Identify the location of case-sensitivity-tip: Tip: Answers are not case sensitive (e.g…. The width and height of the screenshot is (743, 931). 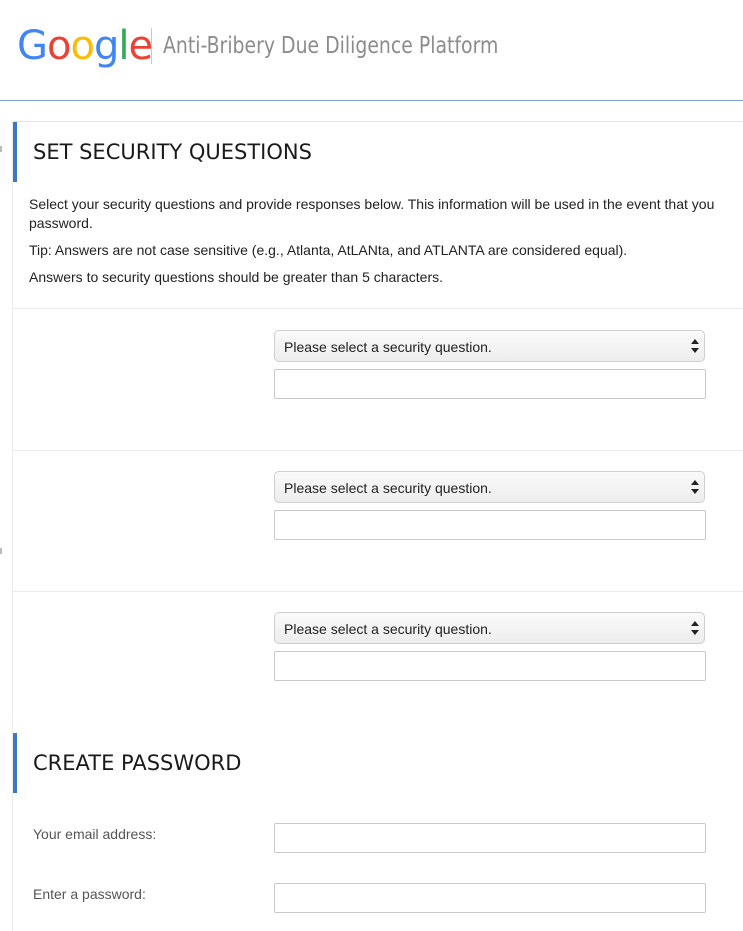
(328, 250).